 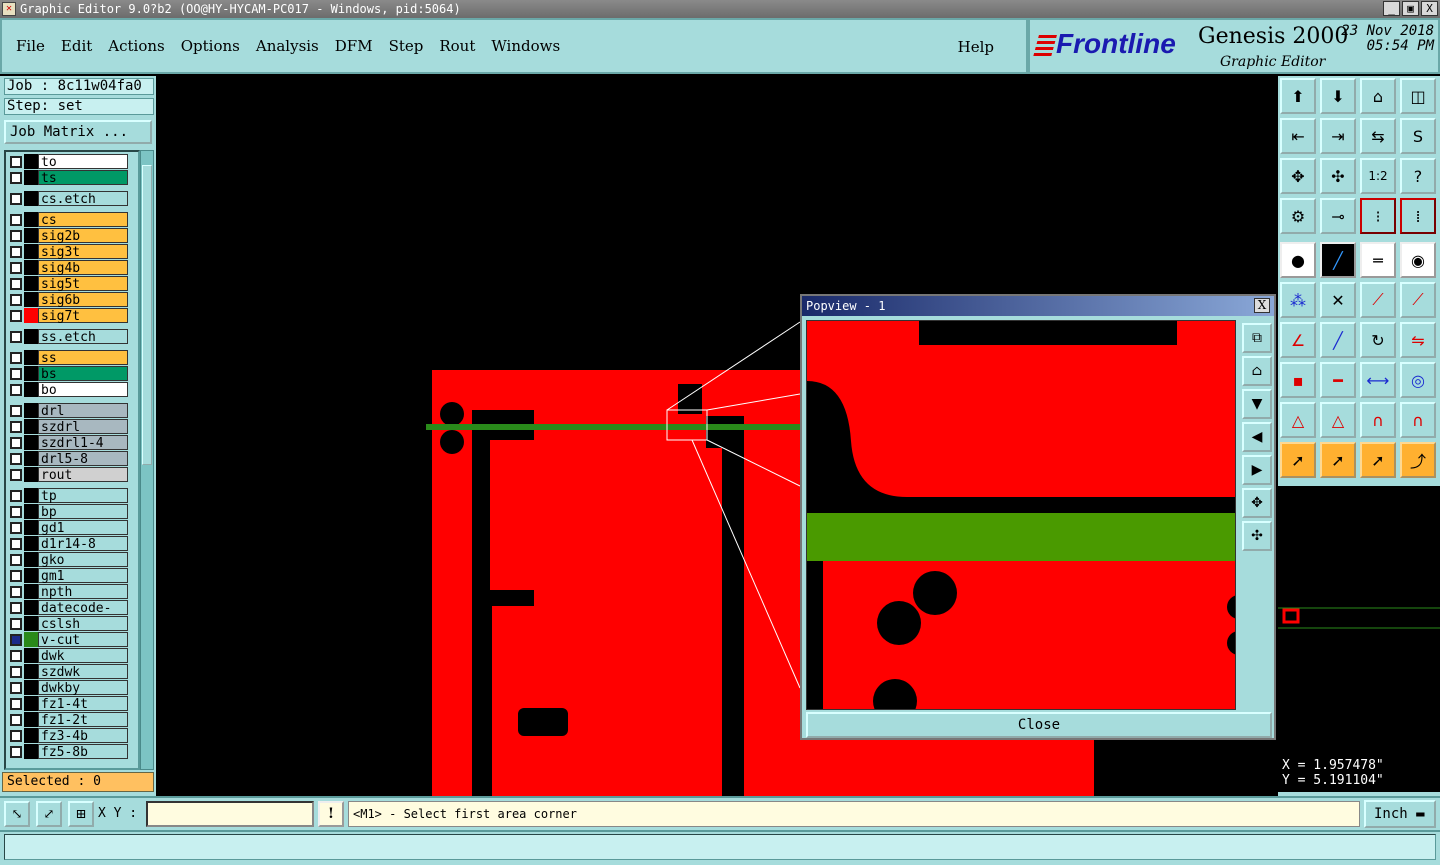 What do you see at coordinates (68, 592) in the screenshot?
I see `layer-row: npth` at bounding box center [68, 592].